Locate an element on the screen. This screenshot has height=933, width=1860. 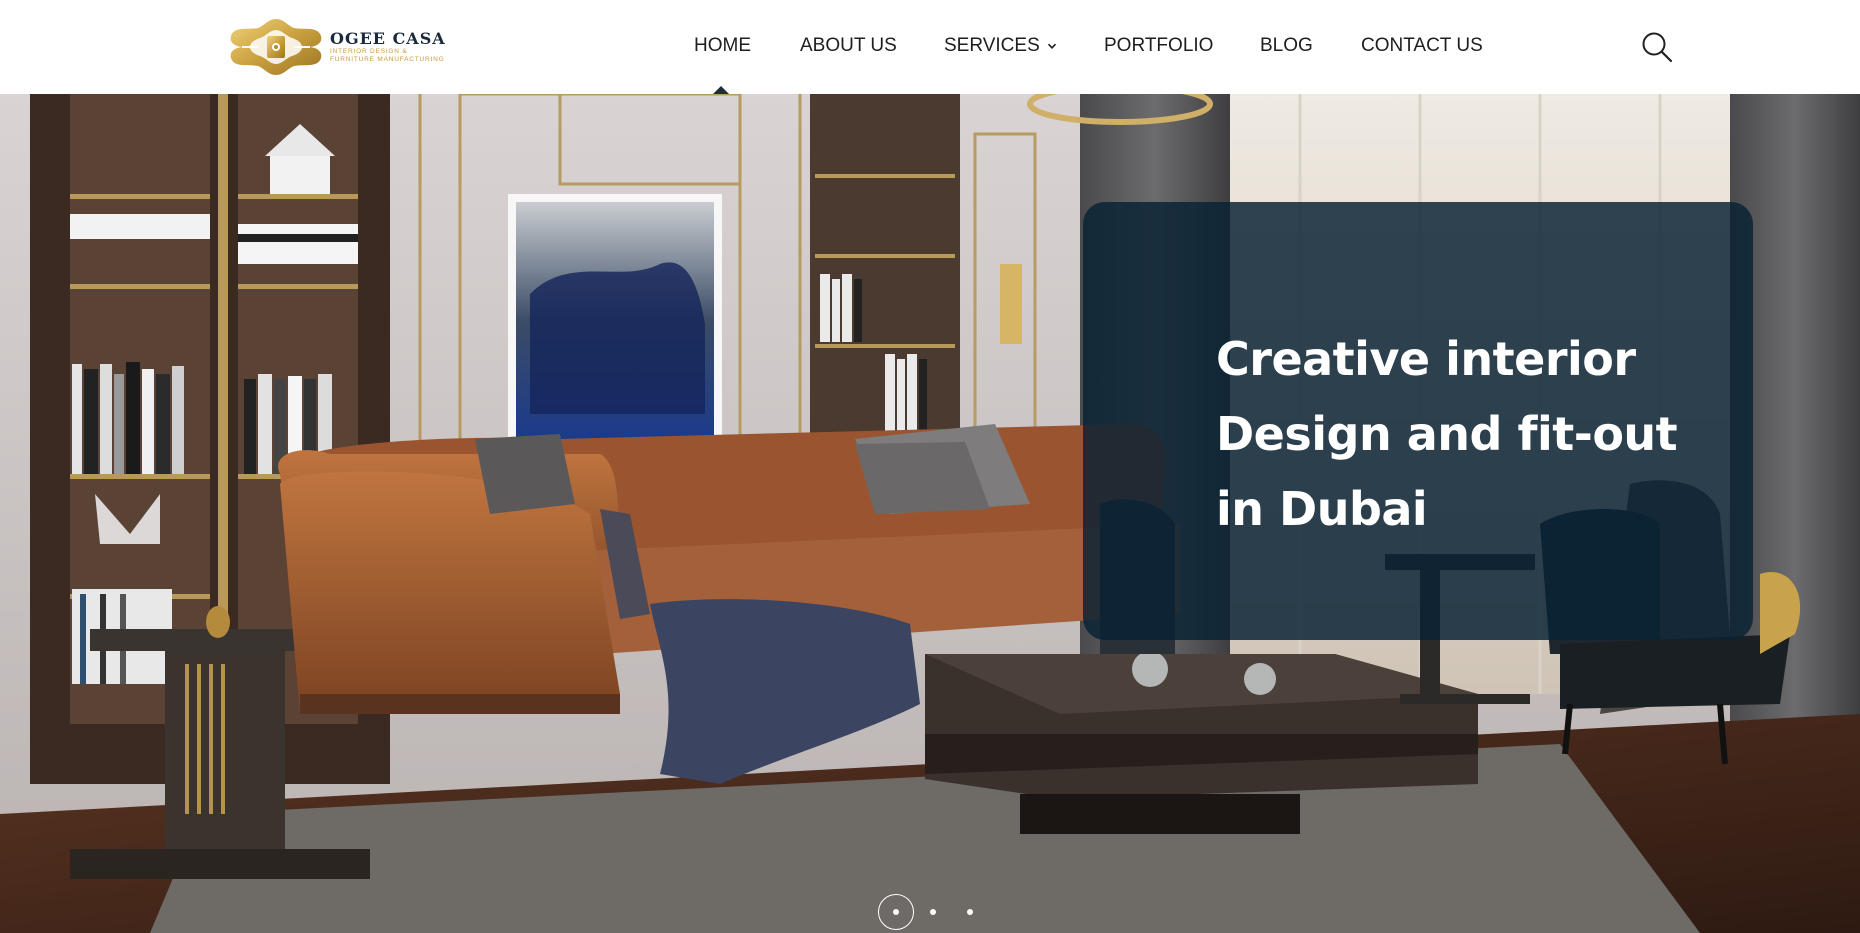
nav-about-us: ABOUT US is located at coordinates (848, 46).